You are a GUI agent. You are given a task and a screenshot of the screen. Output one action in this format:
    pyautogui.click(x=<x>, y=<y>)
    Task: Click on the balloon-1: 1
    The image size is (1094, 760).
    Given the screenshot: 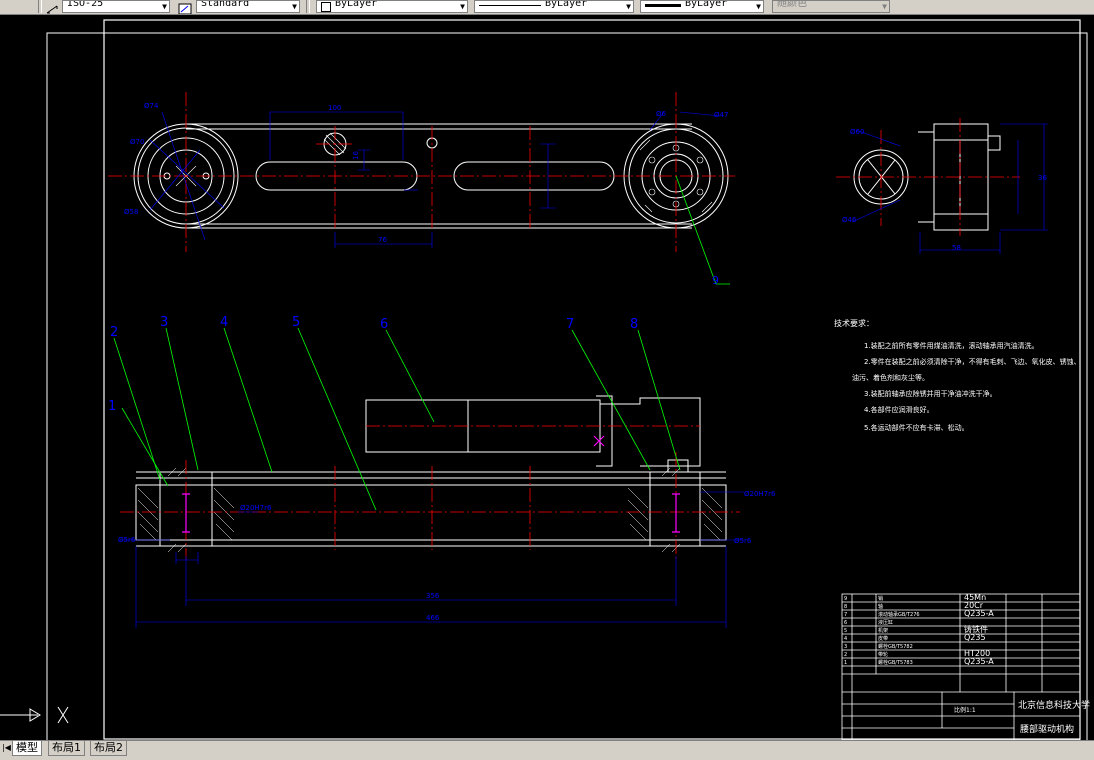 What is the action you would take?
    pyautogui.click(x=112, y=406)
    